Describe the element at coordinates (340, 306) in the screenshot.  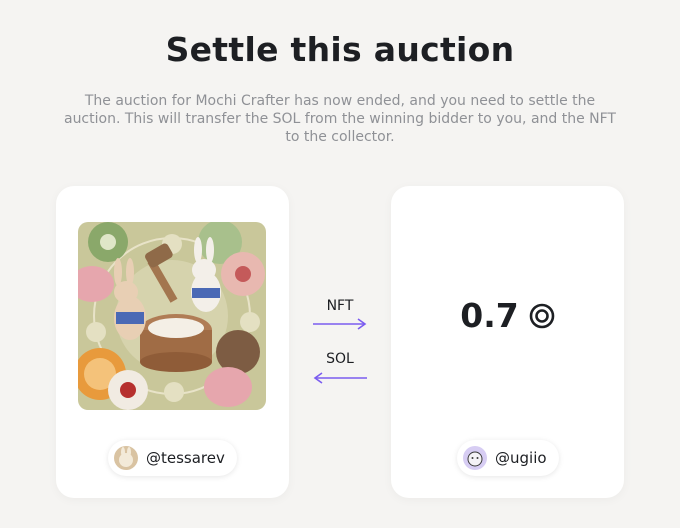
I see `nft-transfer-label: NFT` at that location.